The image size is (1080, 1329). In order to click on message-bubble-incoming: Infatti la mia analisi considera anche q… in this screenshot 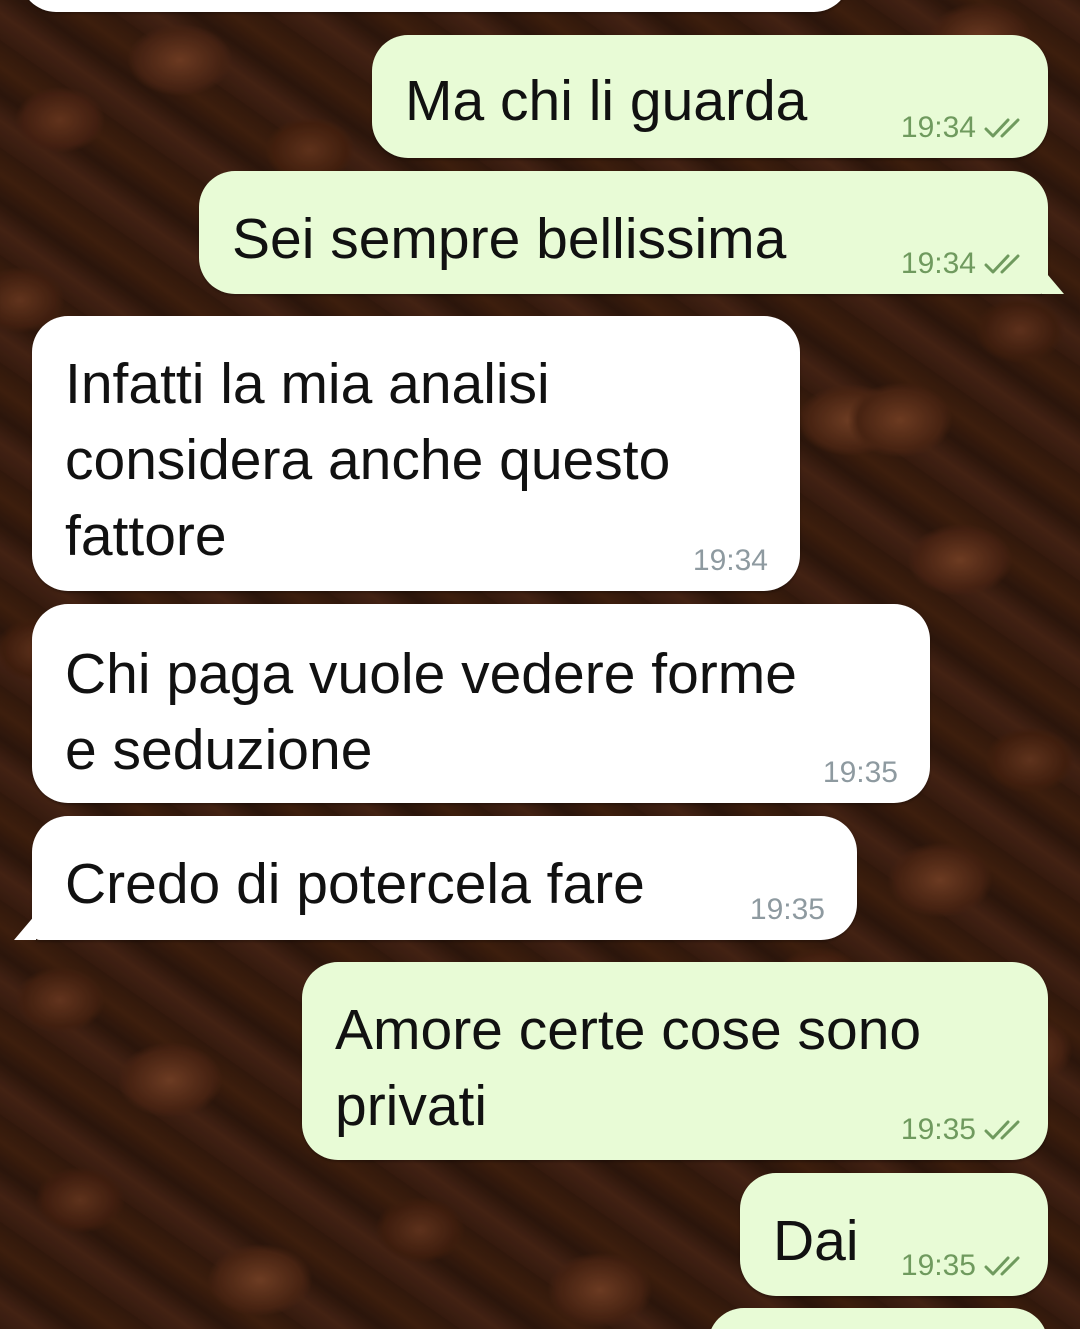, I will do `click(416, 453)`.